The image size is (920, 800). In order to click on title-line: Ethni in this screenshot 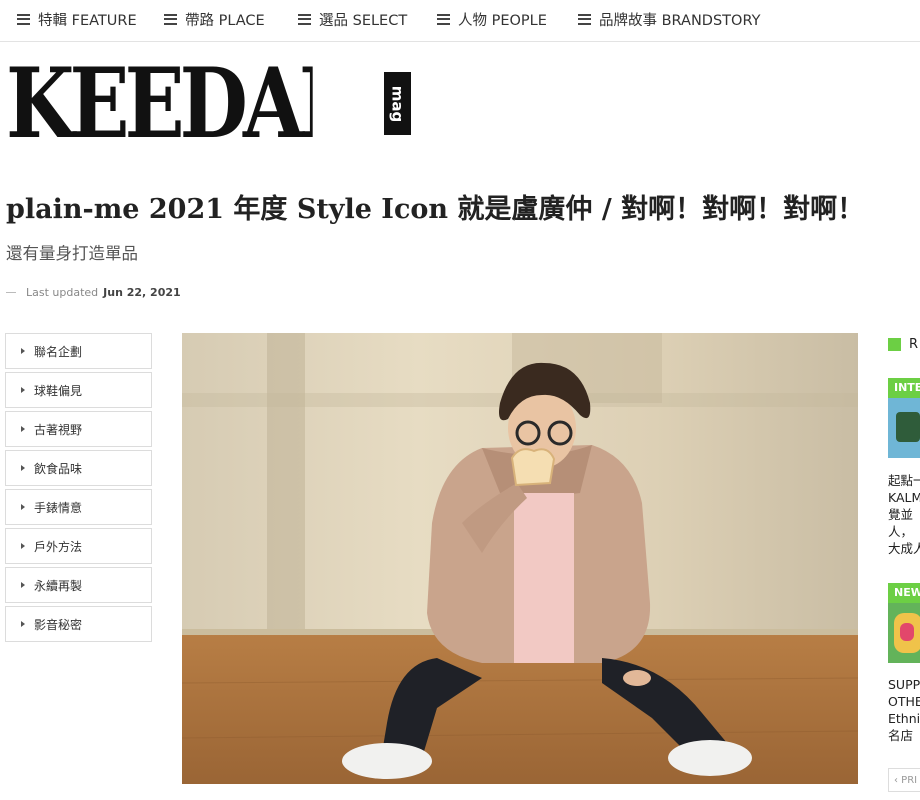, I will do `click(904, 718)`.